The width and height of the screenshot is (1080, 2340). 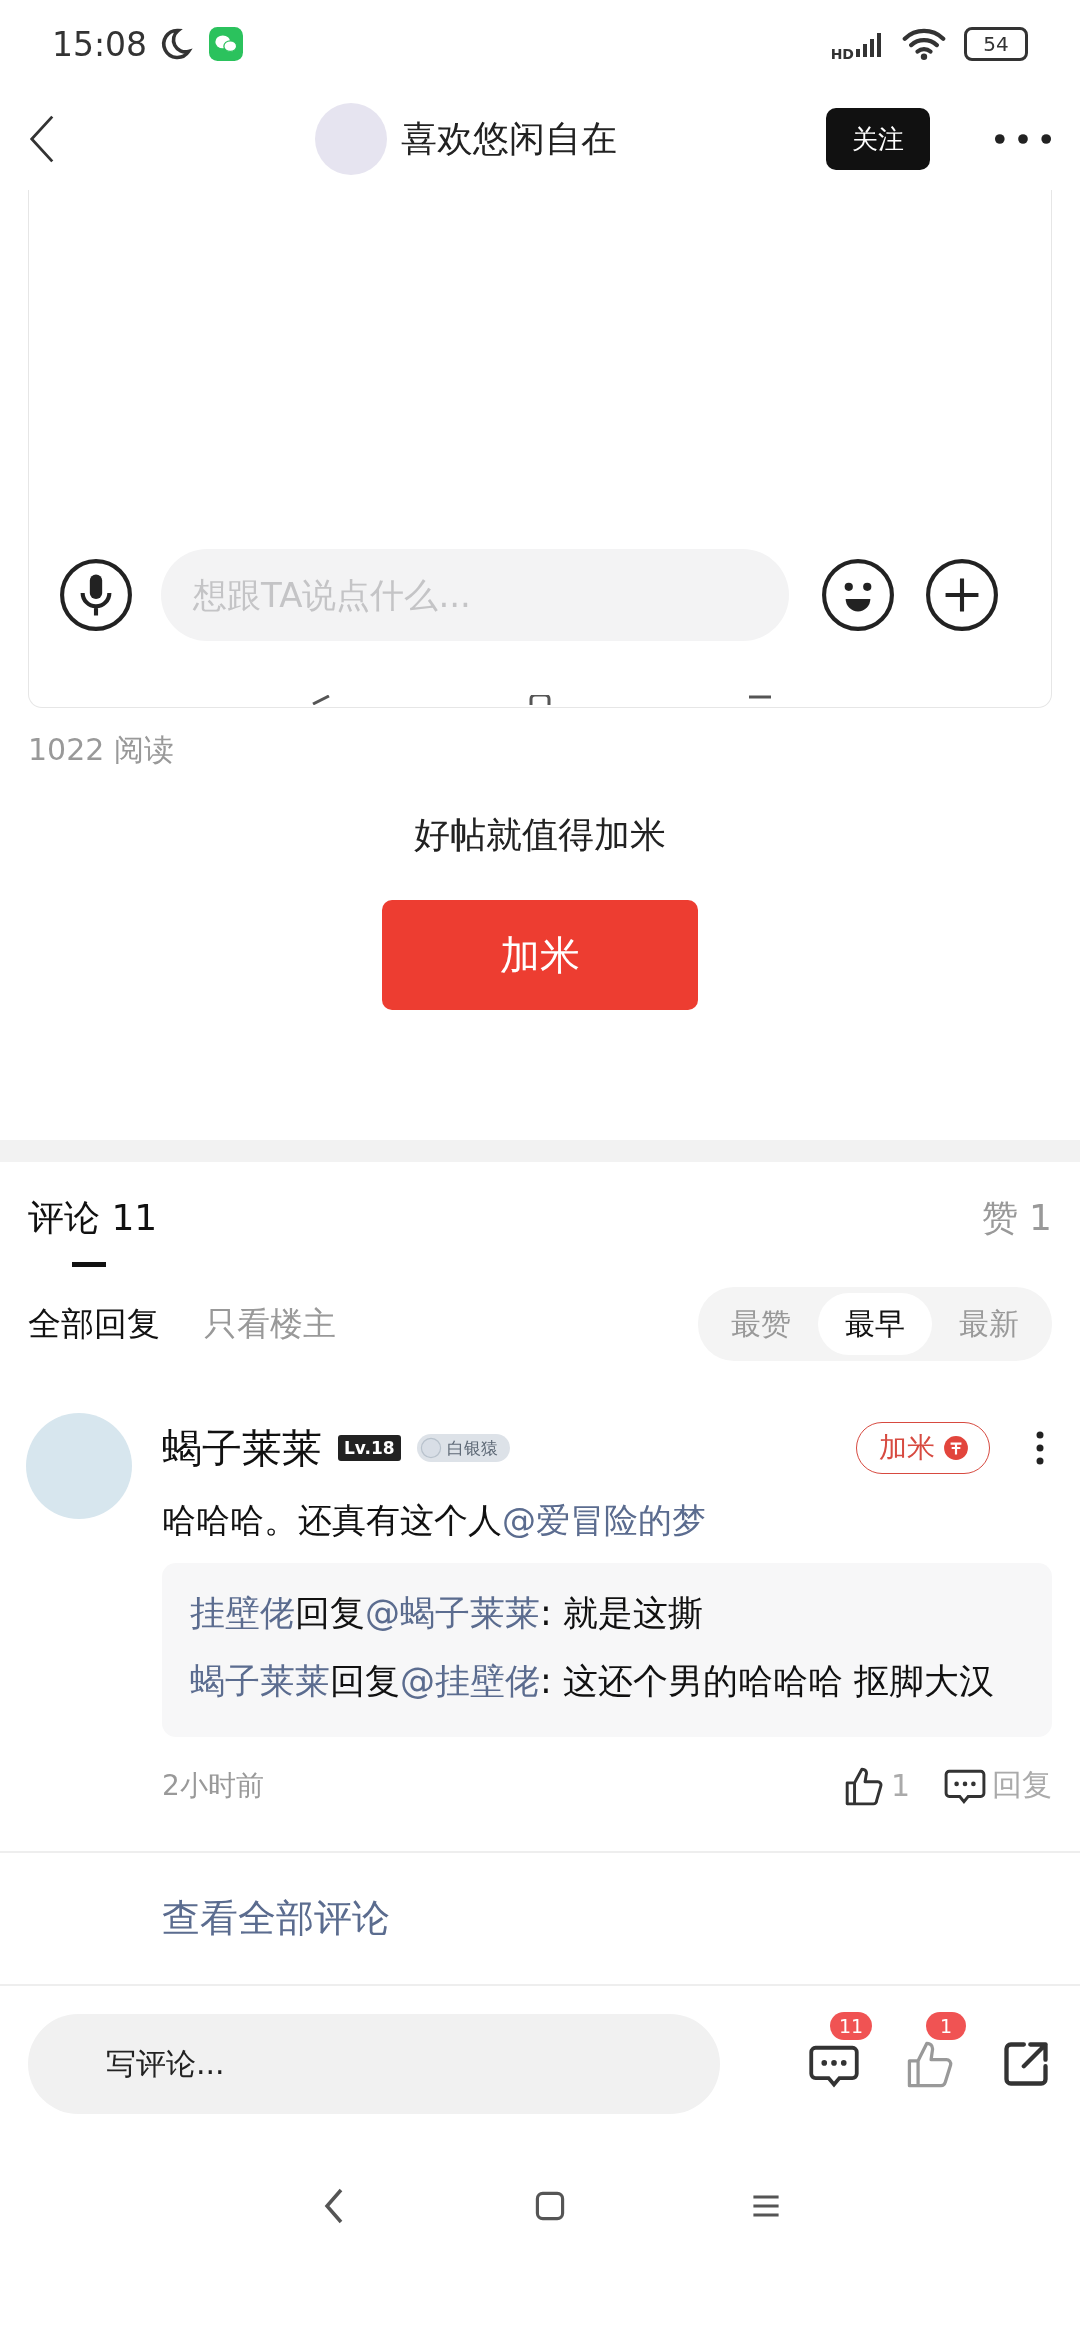 What do you see at coordinates (956, 1448) in the screenshot?
I see `coin-icon` at bounding box center [956, 1448].